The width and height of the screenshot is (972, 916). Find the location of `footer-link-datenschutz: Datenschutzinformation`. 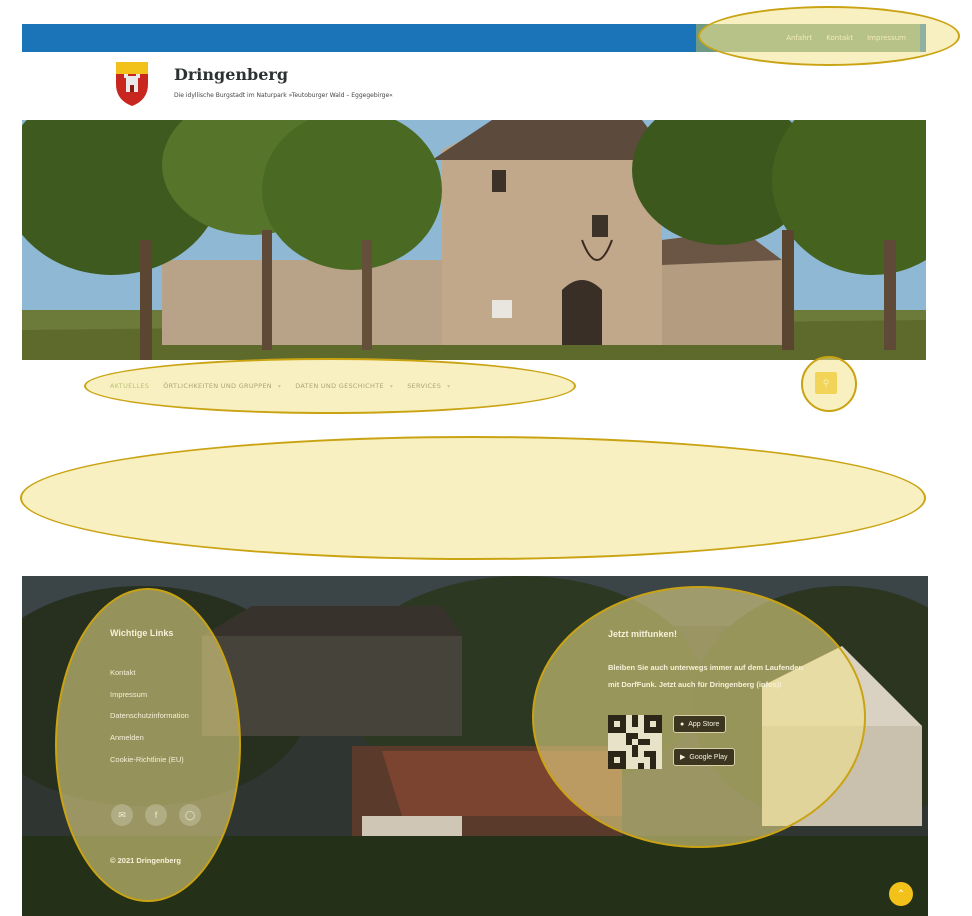

footer-link-datenschutz: Datenschutzinformation is located at coordinates (149, 715).